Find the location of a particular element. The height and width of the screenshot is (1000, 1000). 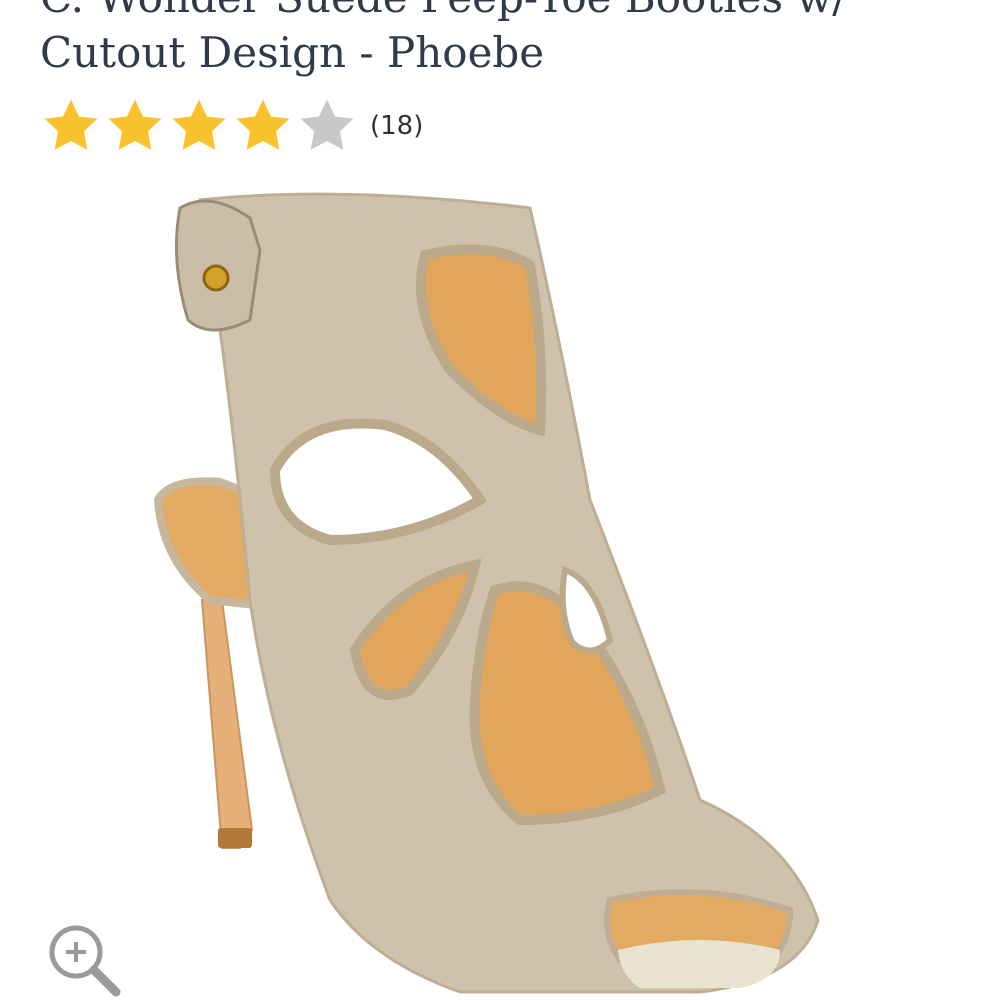

strap-ornament is located at coordinates (216, 278).